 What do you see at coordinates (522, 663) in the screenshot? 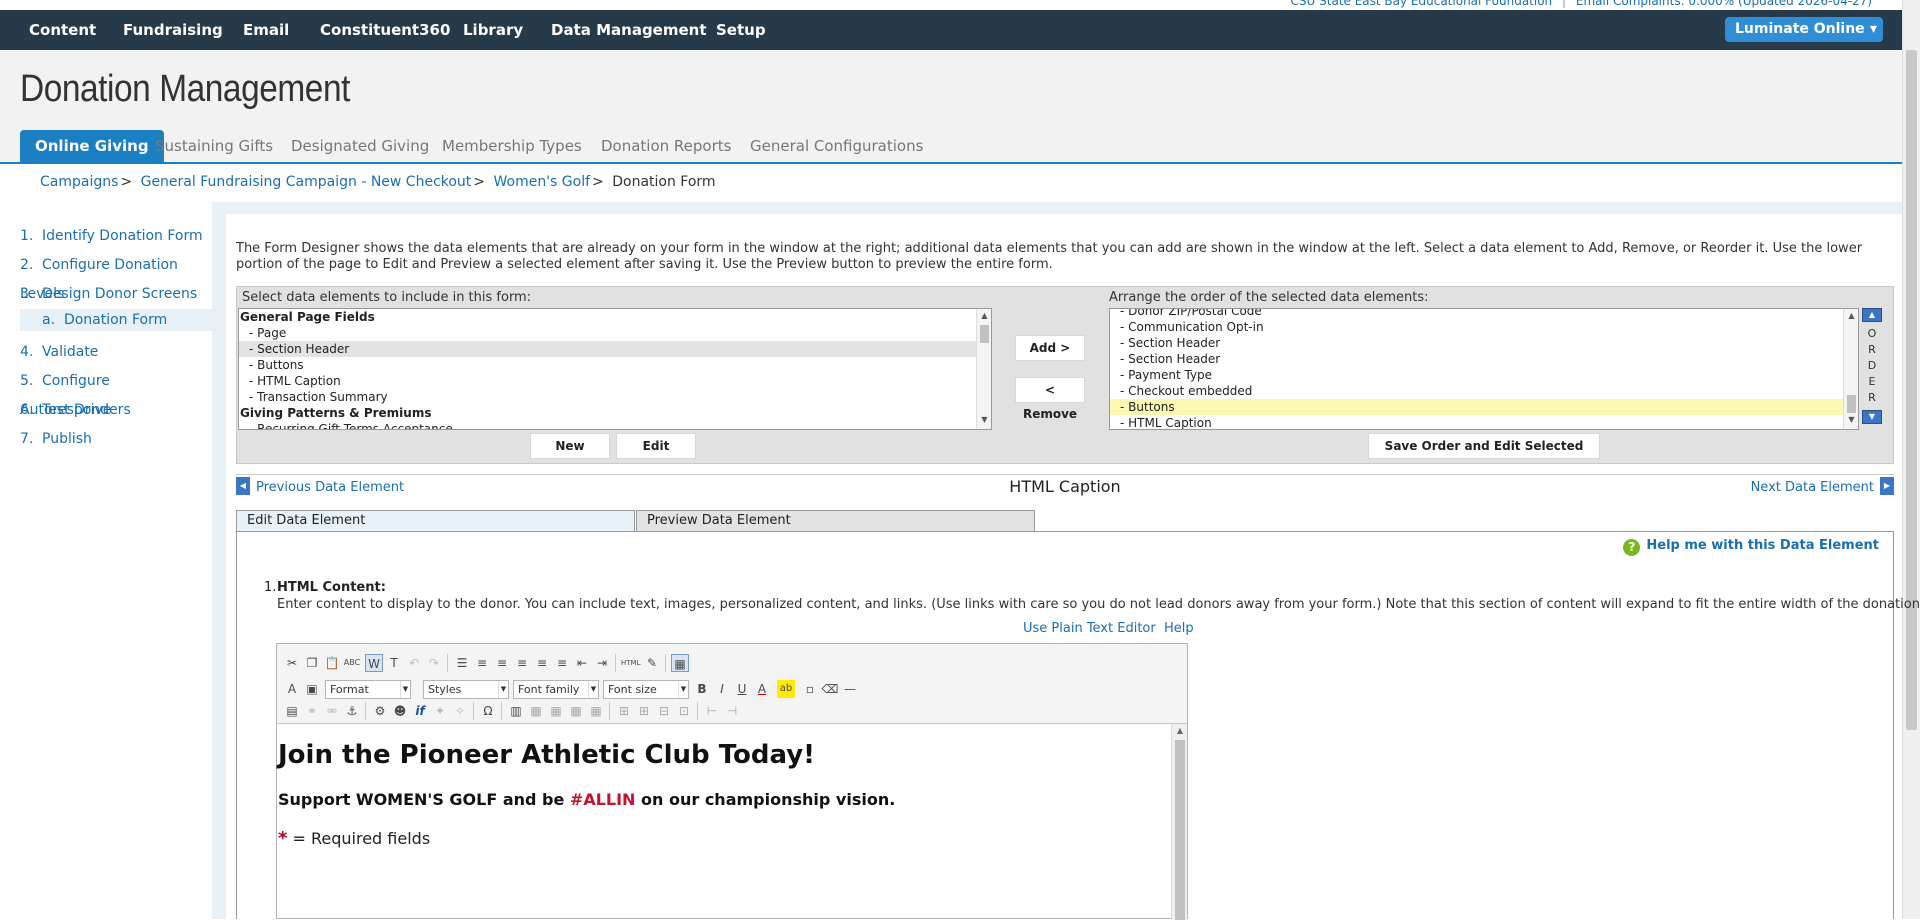
I see `align-center-icon: ≡` at bounding box center [522, 663].